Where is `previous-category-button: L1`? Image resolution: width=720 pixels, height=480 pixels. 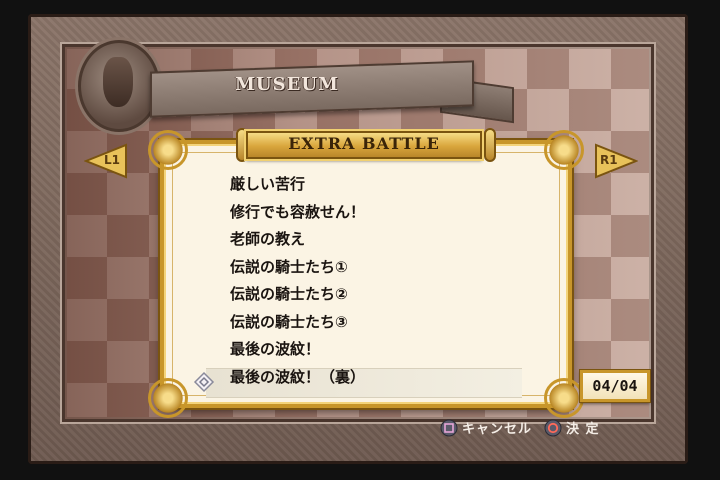
previous-category-button: L1 is located at coordinates (106, 161).